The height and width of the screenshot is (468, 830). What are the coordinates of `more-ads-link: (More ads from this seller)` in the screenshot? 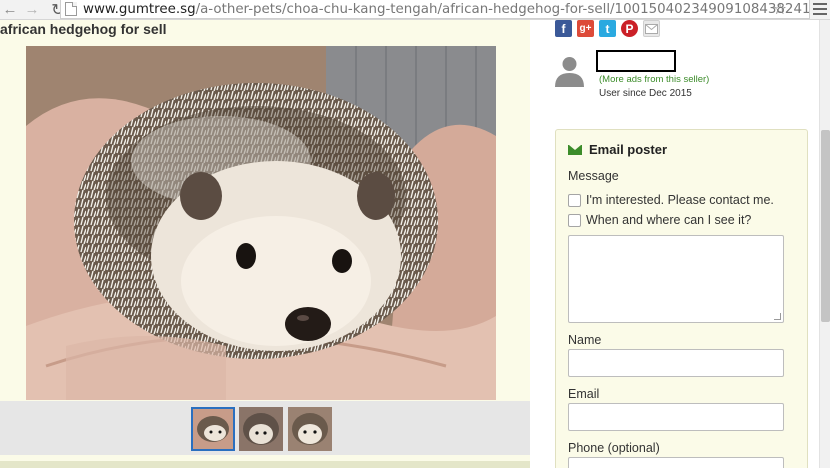 It's located at (654, 79).